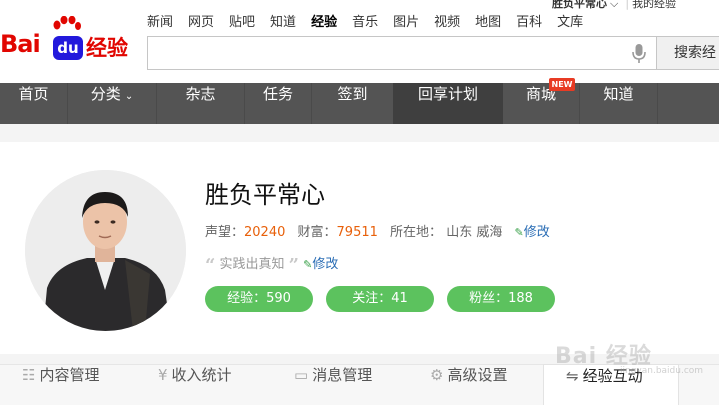  Describe the element at coordinates (107, 48) in the screenshot. I see `logo-jingyan-text: 经验` at that location.